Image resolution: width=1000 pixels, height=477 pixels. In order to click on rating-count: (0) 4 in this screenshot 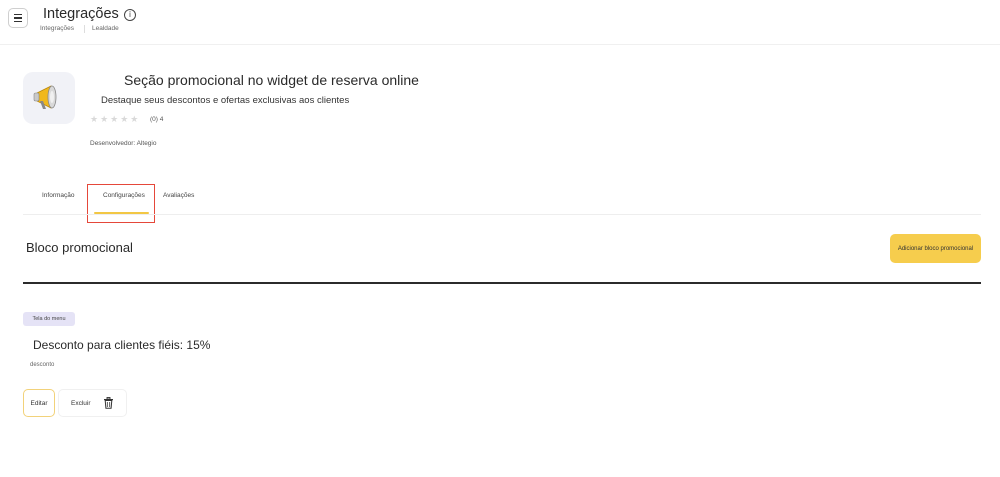, I will do `click(157, 119)`.